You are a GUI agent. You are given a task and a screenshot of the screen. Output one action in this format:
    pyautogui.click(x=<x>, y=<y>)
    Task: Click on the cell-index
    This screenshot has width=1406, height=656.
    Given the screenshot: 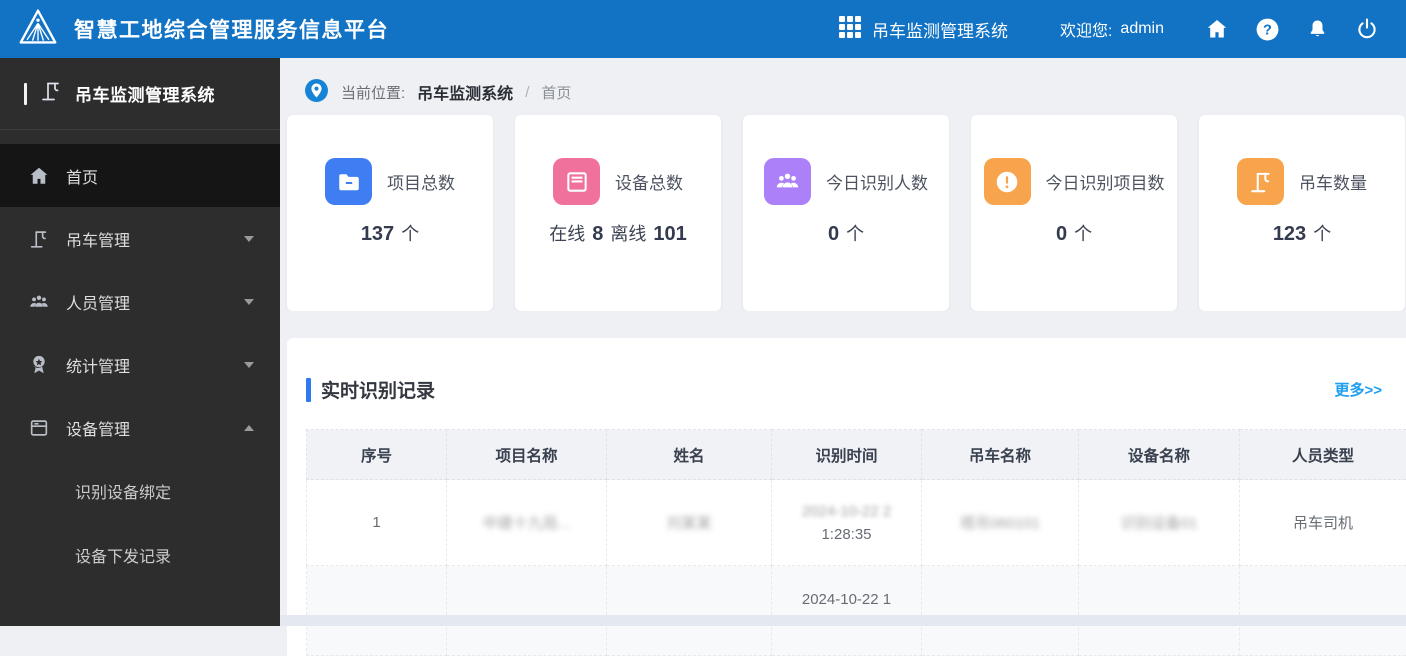 What is the action you would take?
    pyautogui.click(x=377, y=611)
    